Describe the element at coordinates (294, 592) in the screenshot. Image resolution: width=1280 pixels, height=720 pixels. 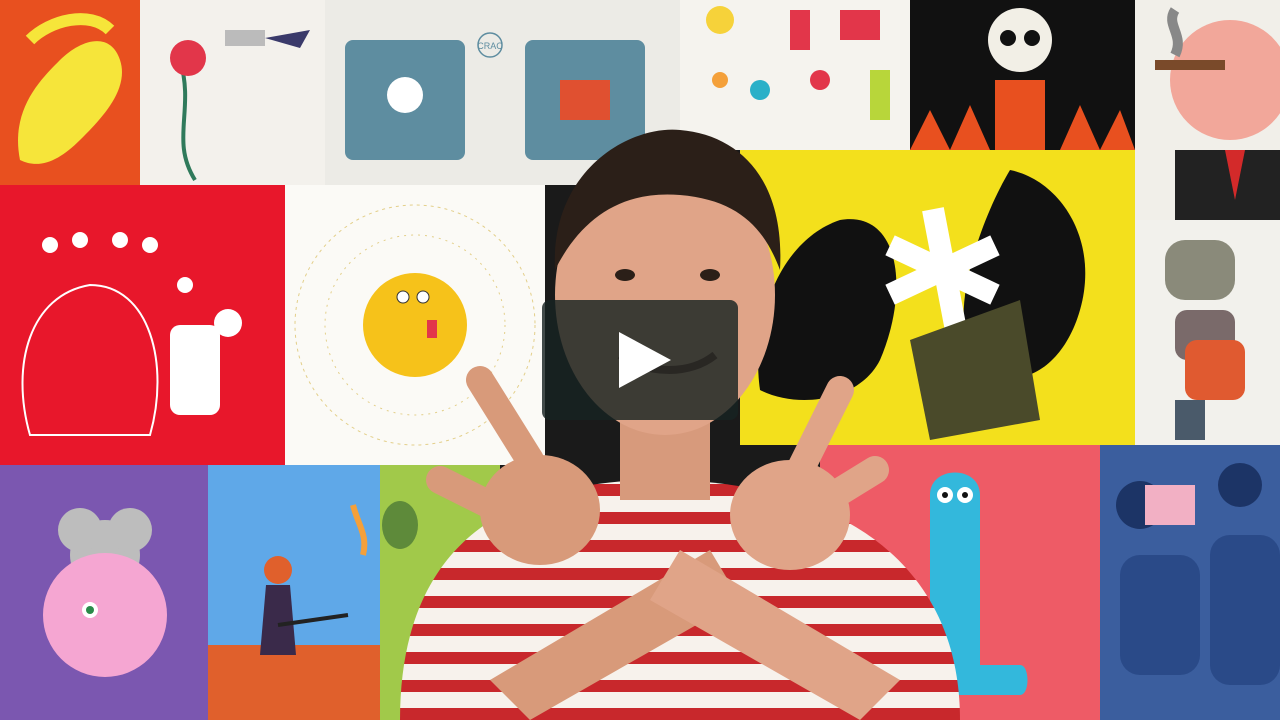
I see `illustration-woman-with-rifle` at that location.